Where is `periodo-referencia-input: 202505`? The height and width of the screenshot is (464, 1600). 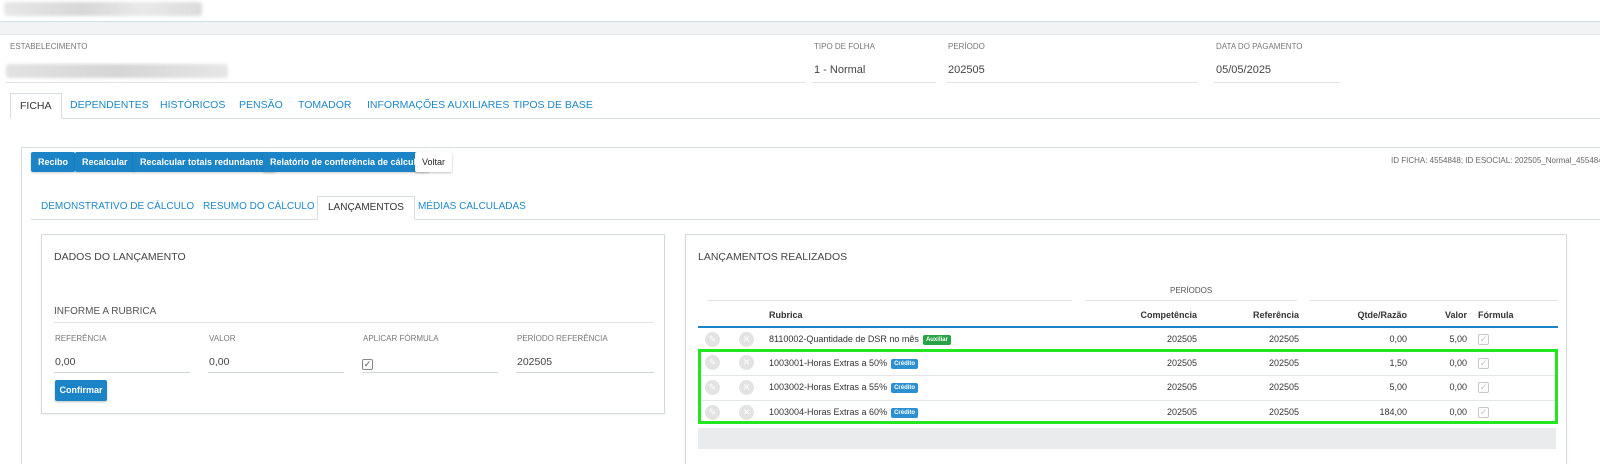
periodo-referencia-input: 202505 is located at coordinates (534, 362).